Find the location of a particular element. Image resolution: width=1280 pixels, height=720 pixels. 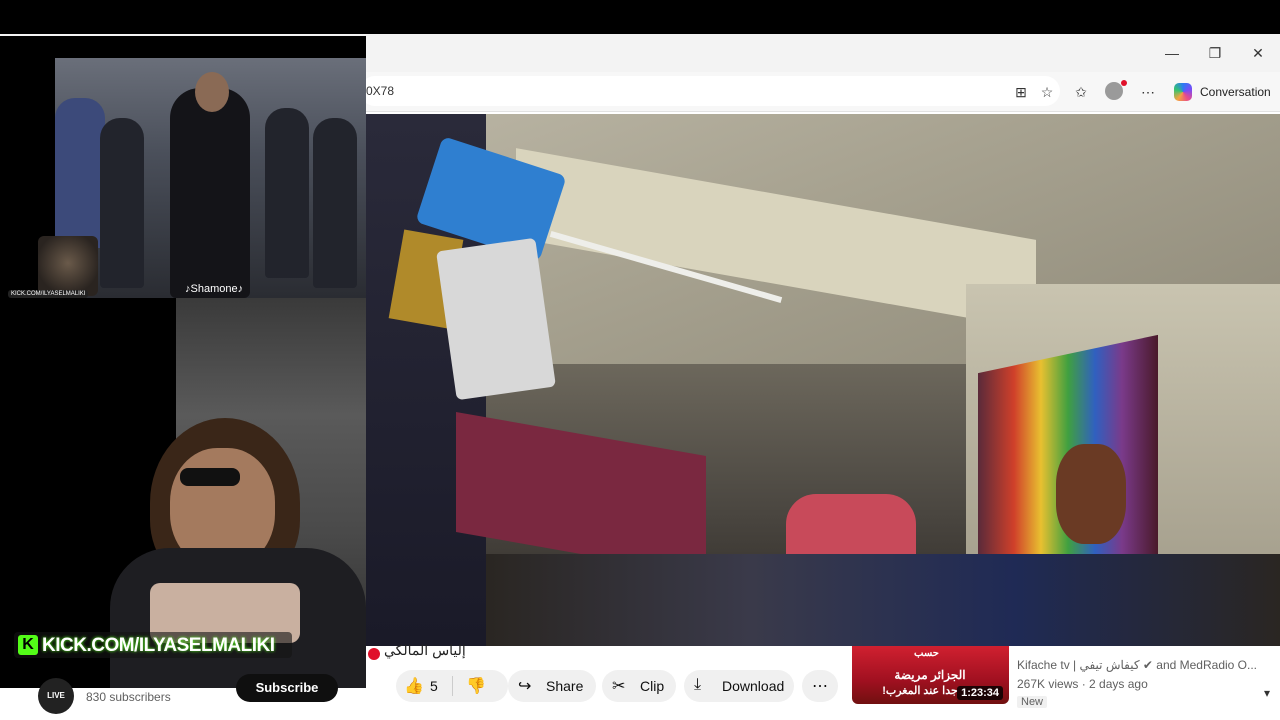

subscriber-count: 830 subscribers is located at coordinates (128, 697).